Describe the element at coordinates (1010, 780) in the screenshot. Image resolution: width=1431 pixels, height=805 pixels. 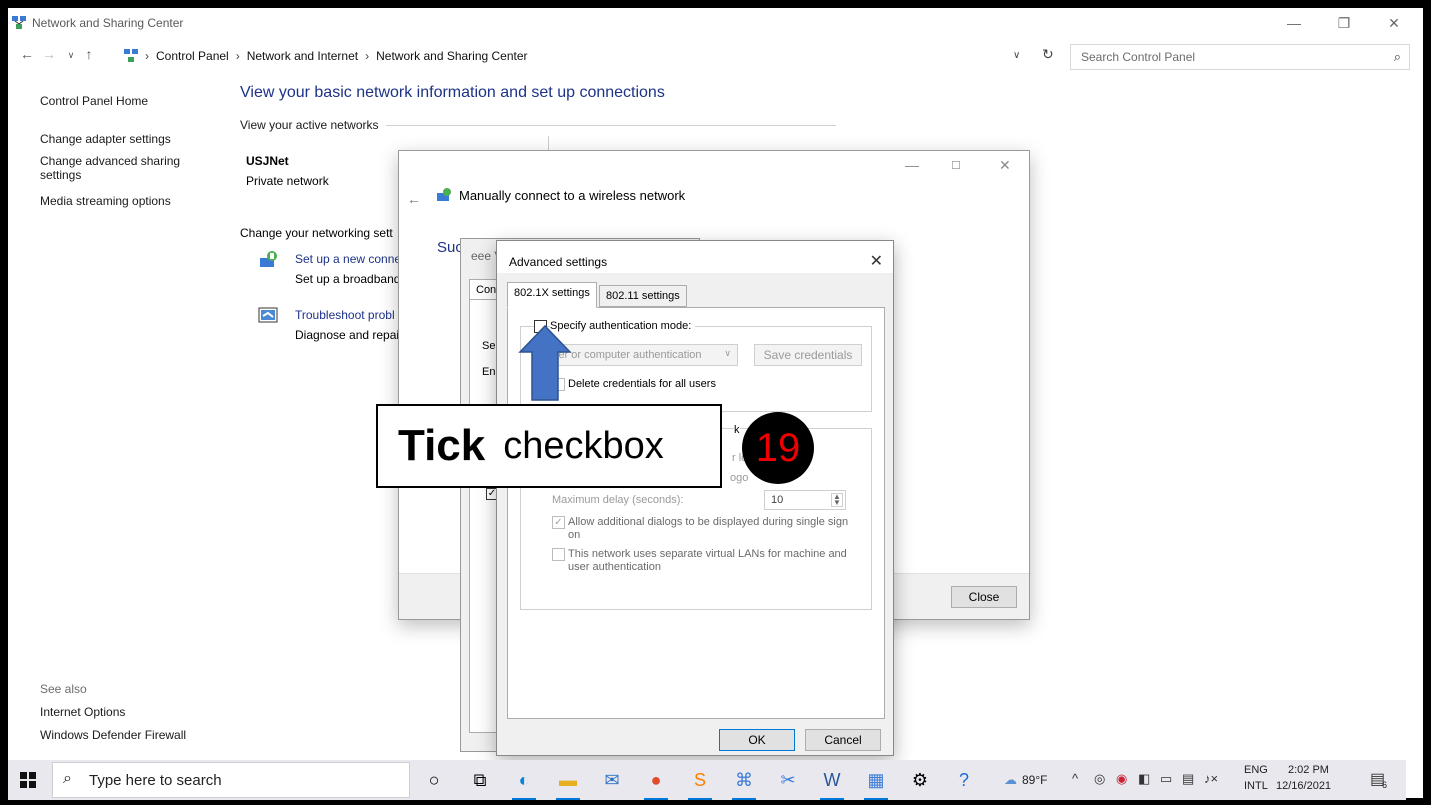
I see `weather-icon: ☁` at that location.